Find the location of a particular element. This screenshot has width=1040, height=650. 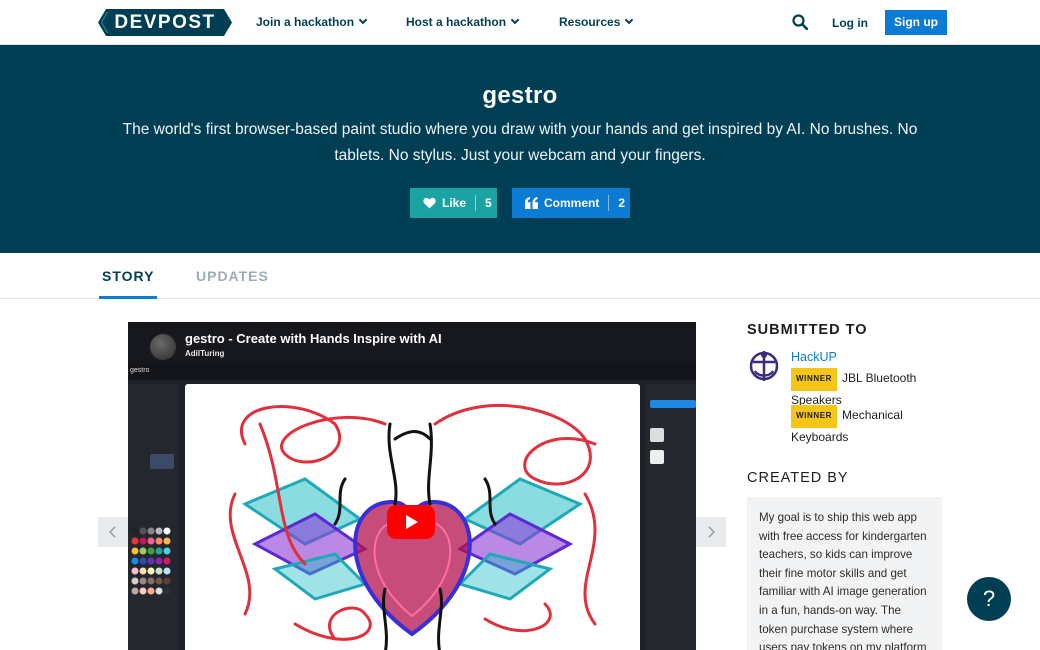

nav-join-hackathon: Join a hackathon is located at coordinates (312, 22).